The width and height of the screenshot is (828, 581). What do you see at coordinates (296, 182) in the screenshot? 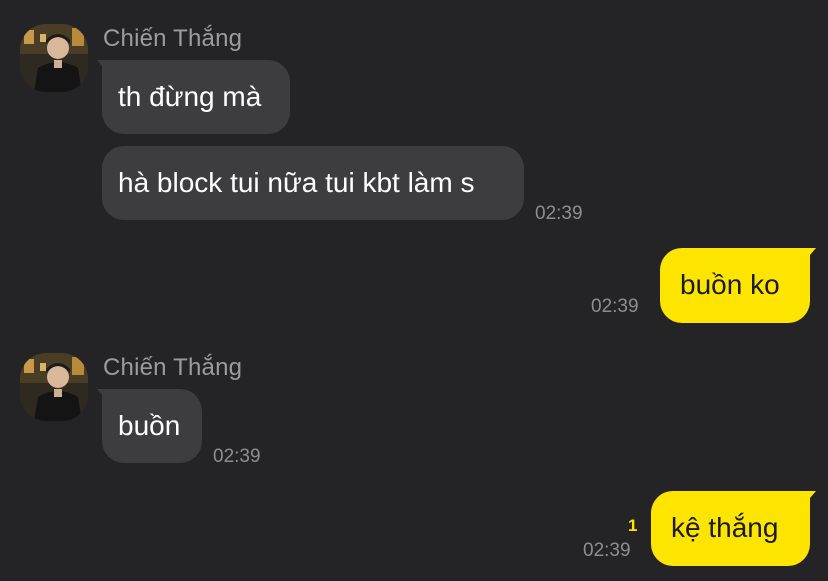
I see `message-text: hà block tui nữa tui kbt làm s` at bounding box center [296, 182].